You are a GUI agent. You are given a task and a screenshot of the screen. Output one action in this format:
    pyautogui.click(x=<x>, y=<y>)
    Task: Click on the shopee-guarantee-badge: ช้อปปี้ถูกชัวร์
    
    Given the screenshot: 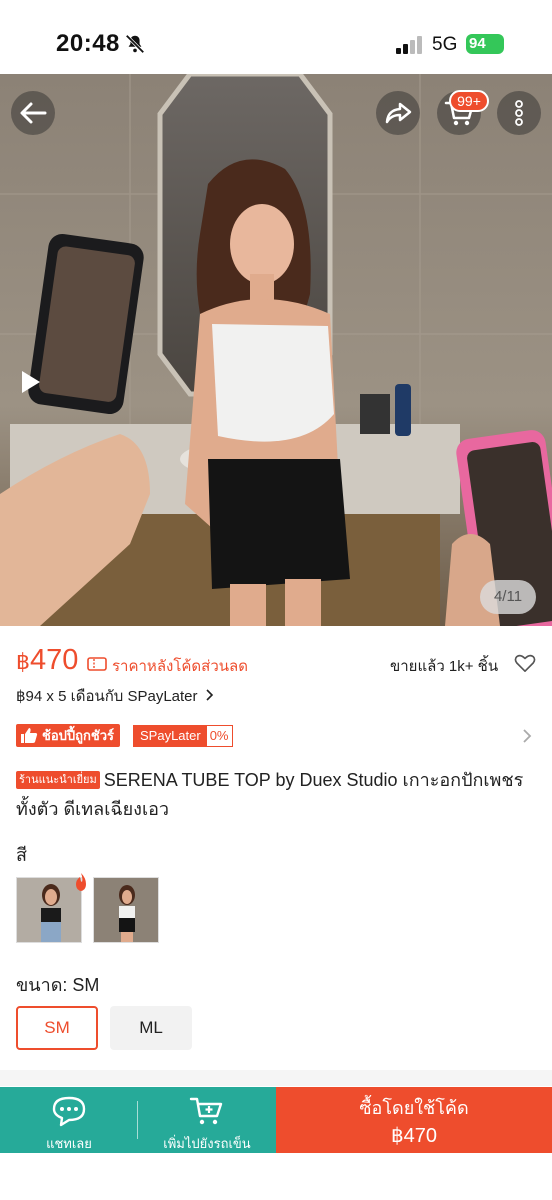 What is the action you would take?
    pyautogui.click(x=68, y=735)
    